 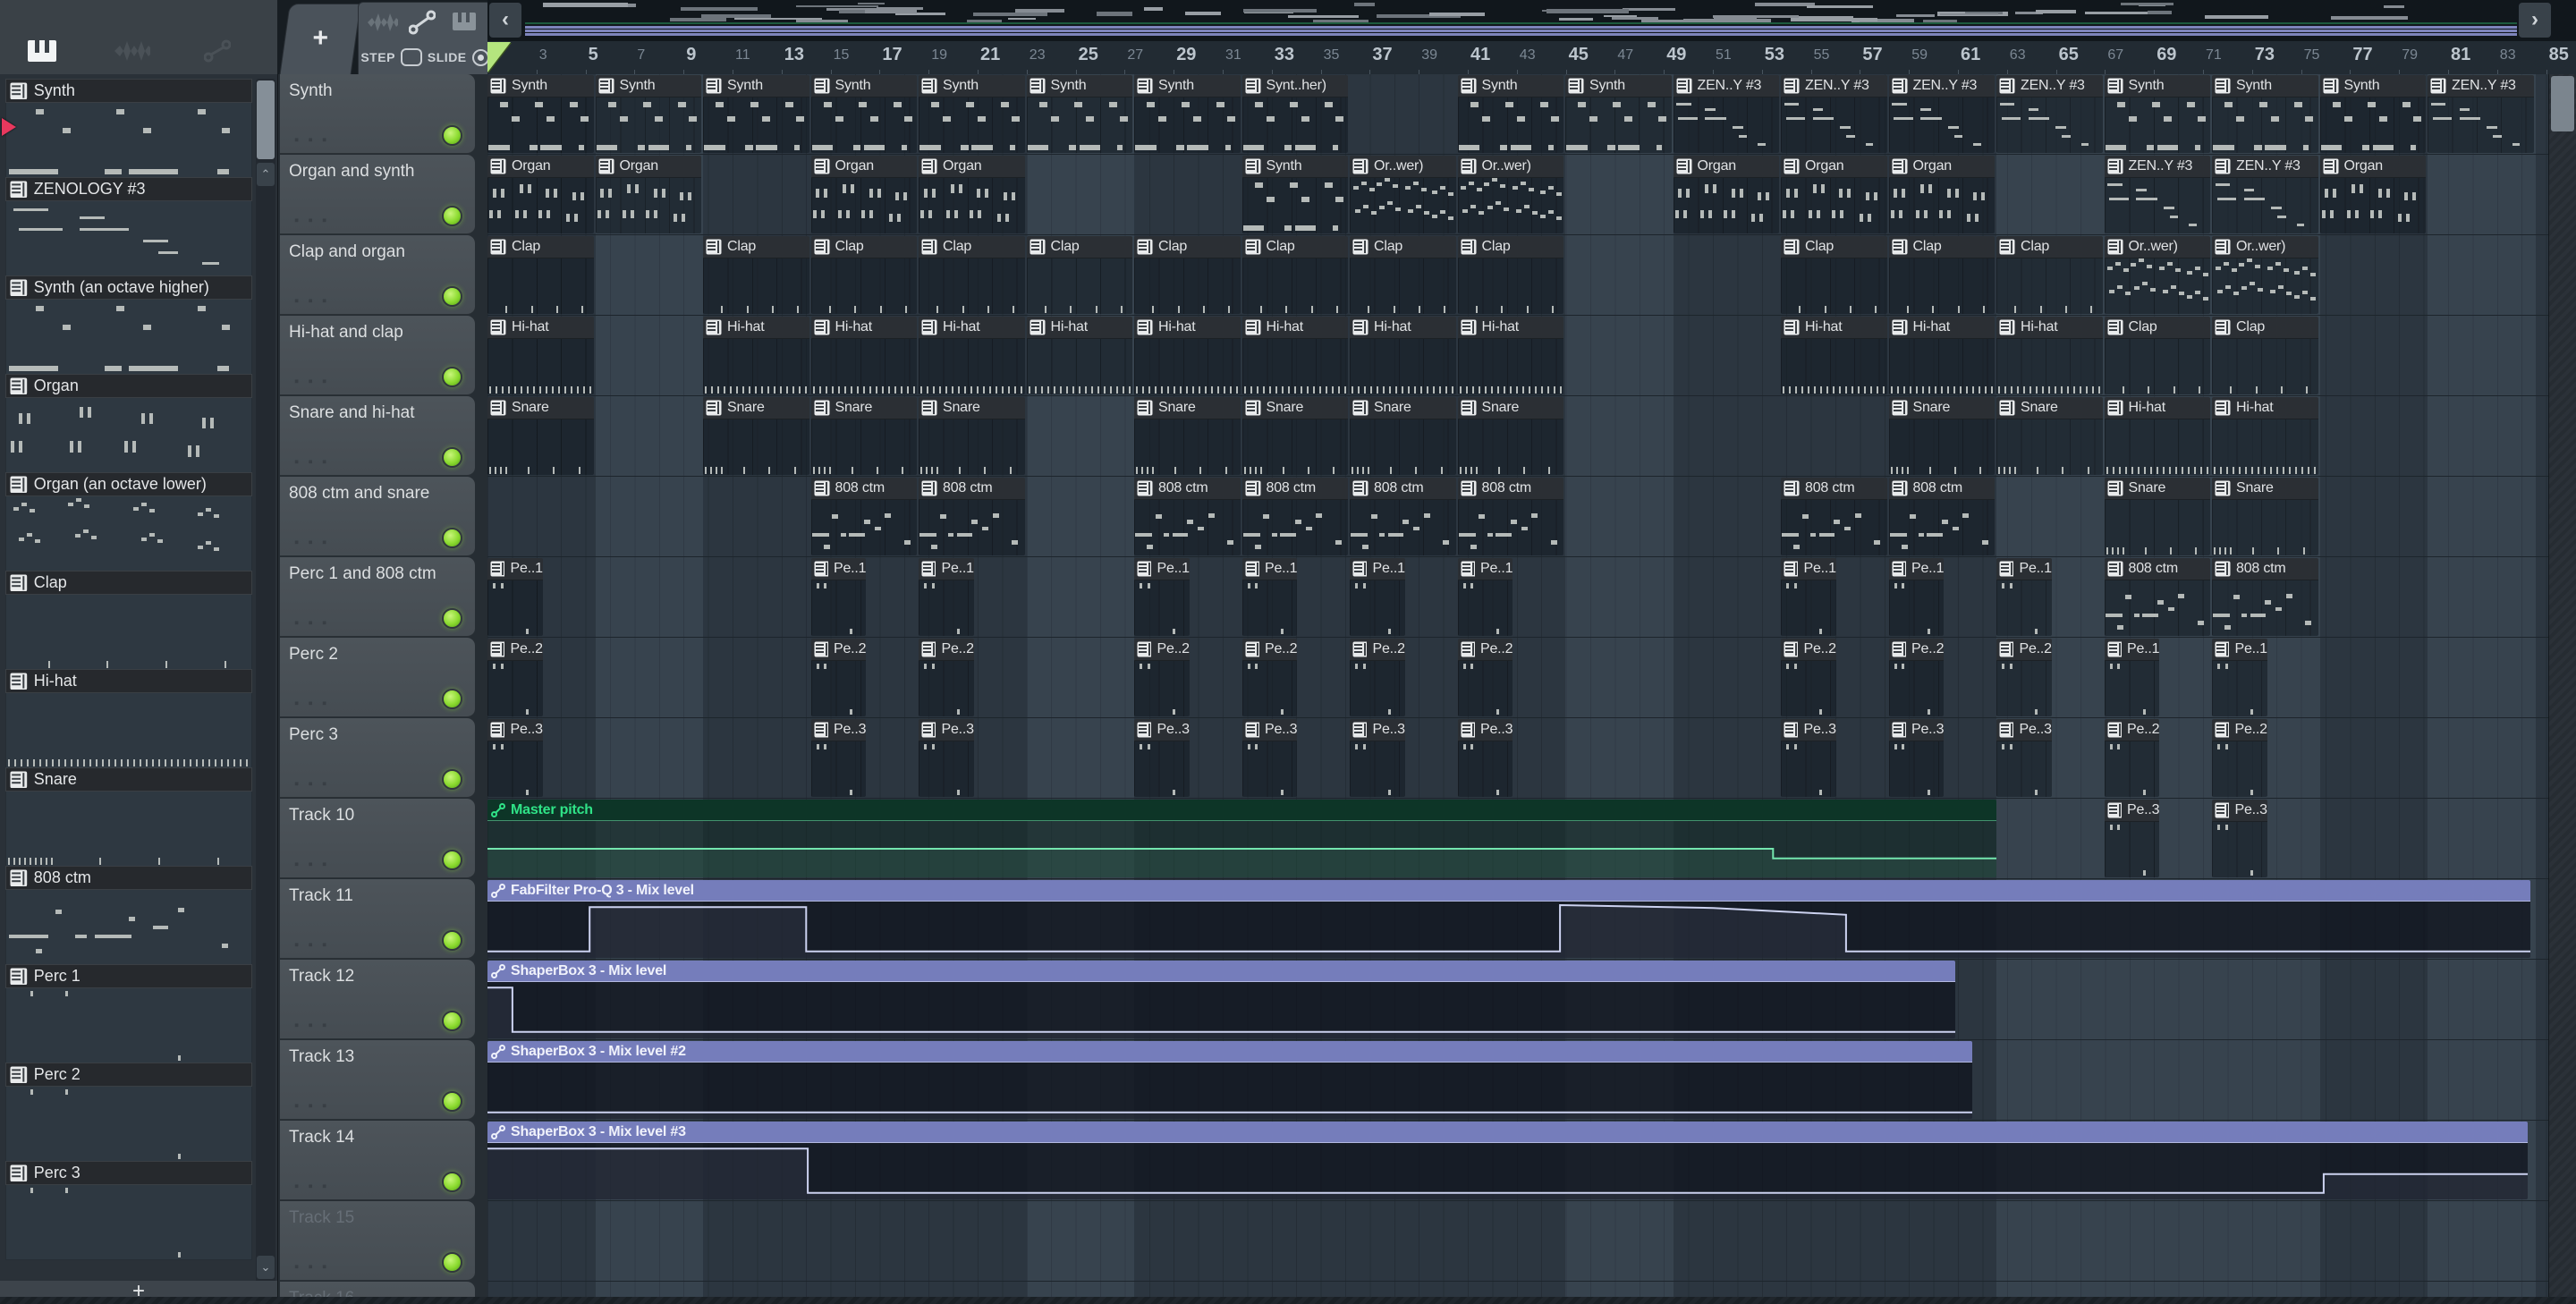 What do you see at coordinates (128, 1173) in the screenshot?
I see `pattern-item-header: Perc 3` at bounding box center [128, 1173].